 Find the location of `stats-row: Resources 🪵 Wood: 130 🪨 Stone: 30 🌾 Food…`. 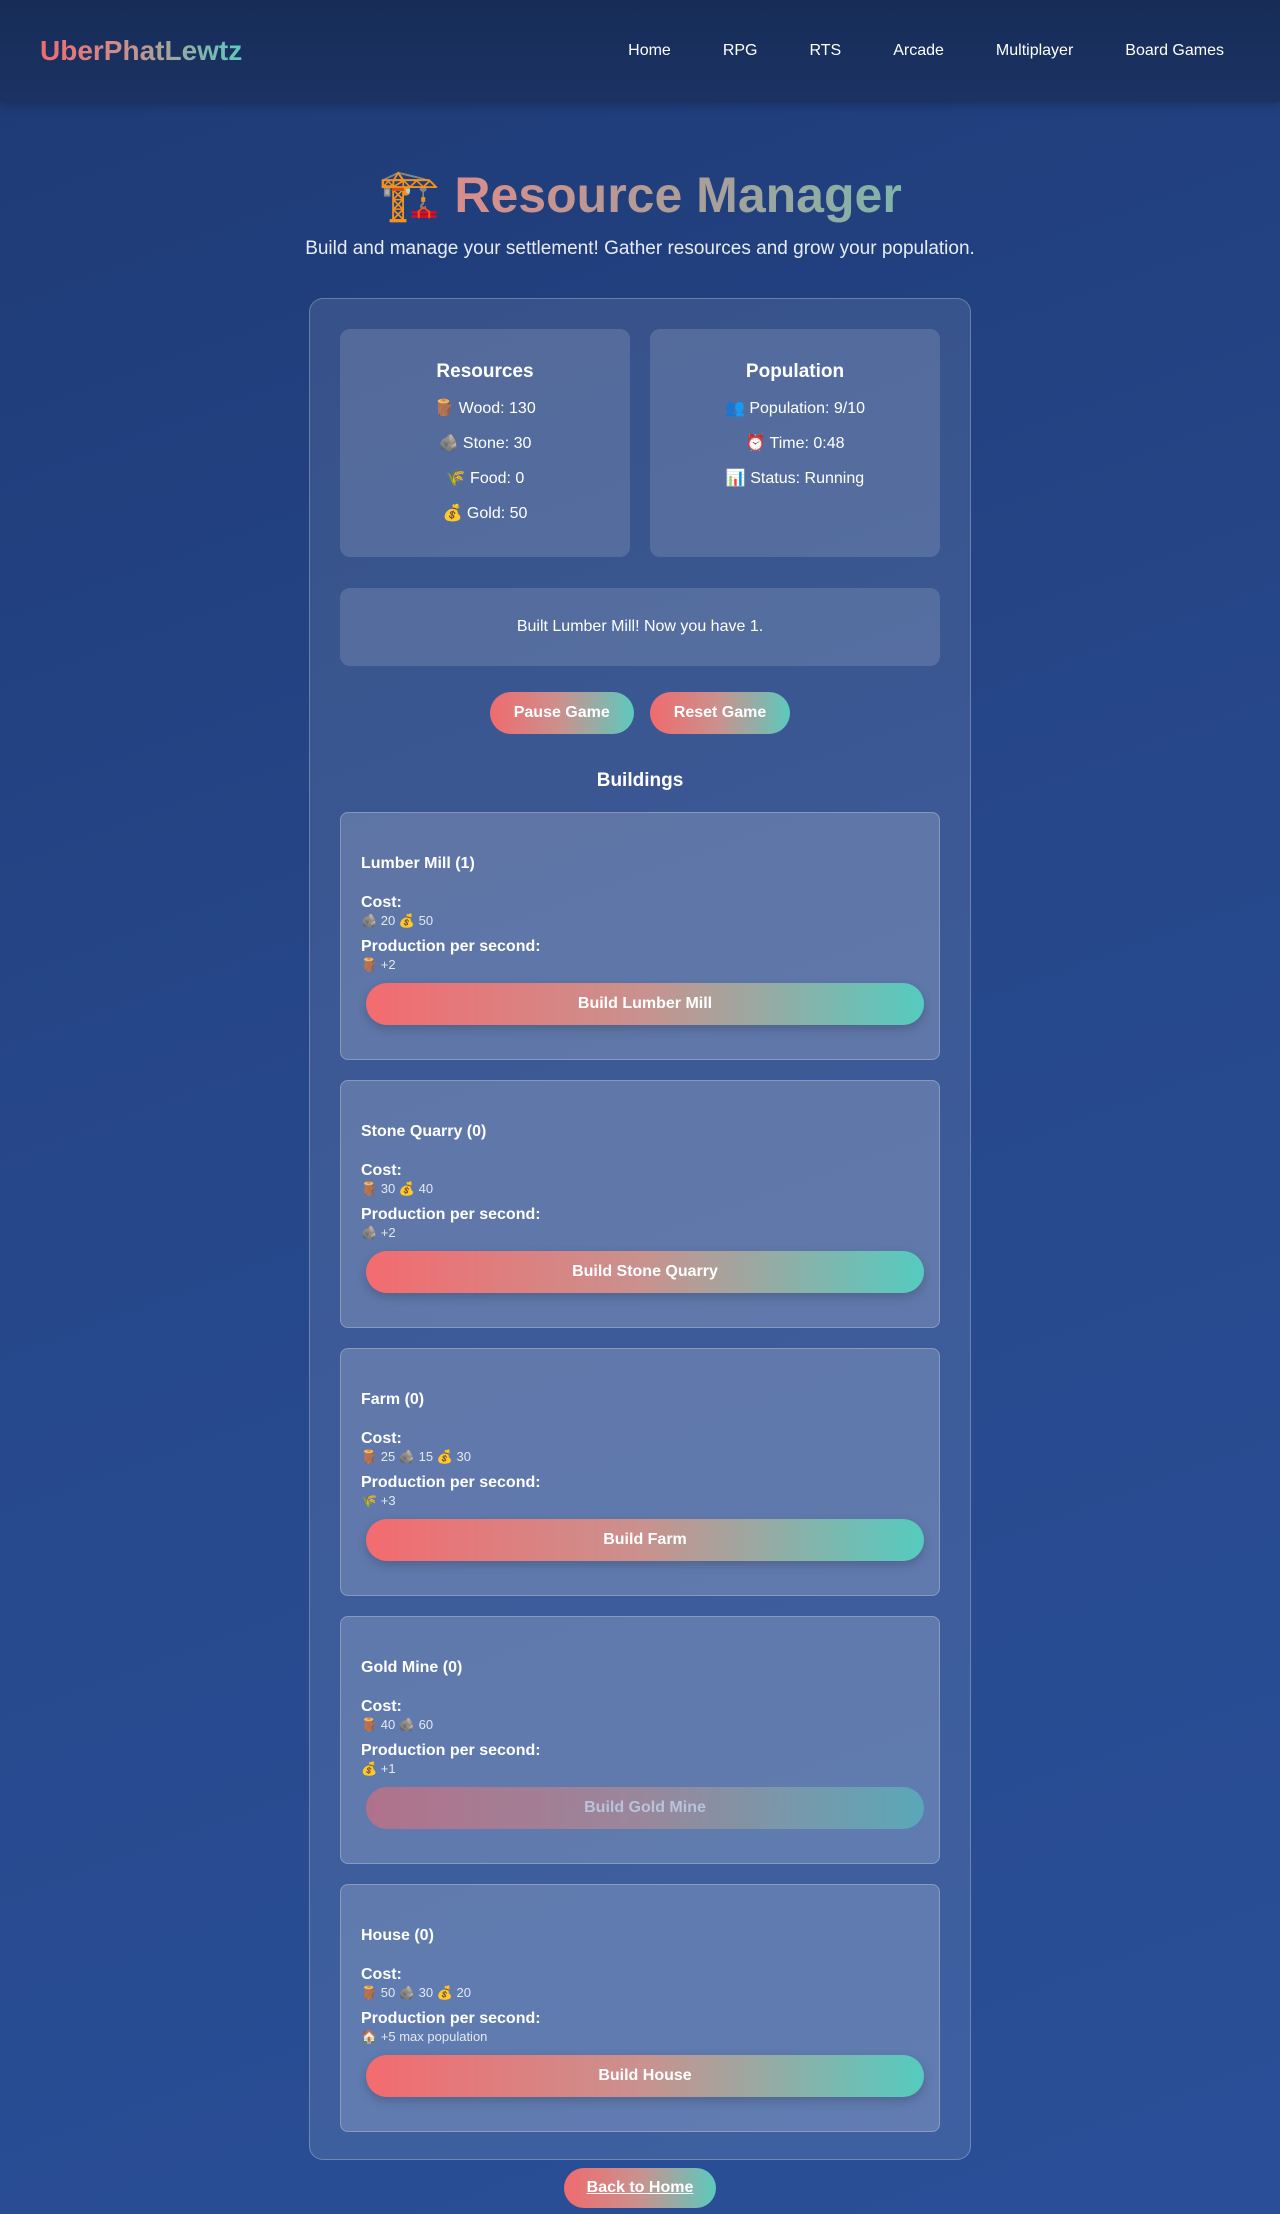

stats-row: Resources 🪵 Wood: 130 🪨 Stone: 30 🌾 Food… is located at coordinates (640, 443).